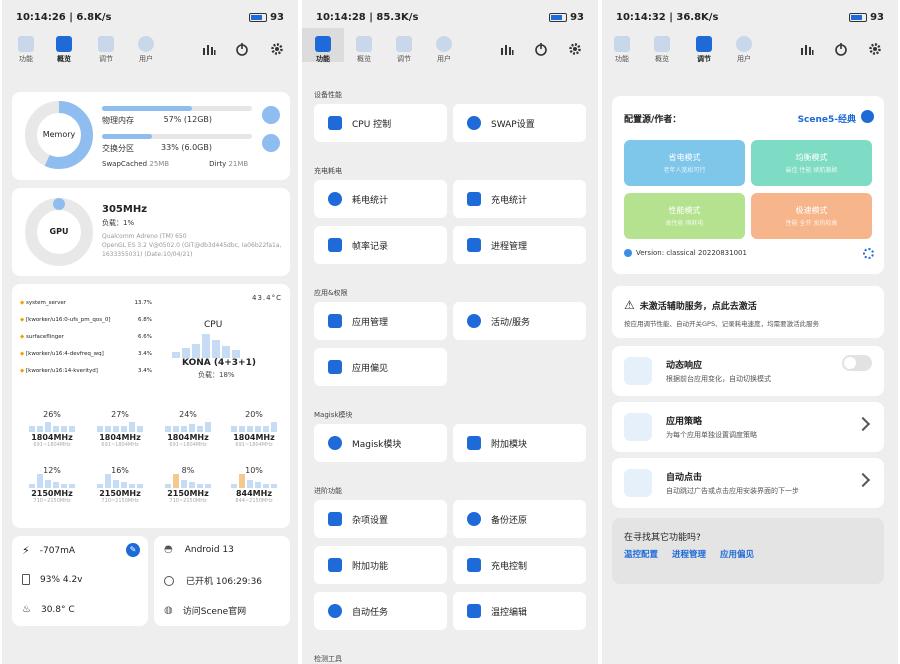 This screenshot has height=664, width=900. What do you see at coordinates (64, 17) in the screenshot?
I see `status-time: 10:14:26 | 6.8K/s` at bounding box center [64, 17].